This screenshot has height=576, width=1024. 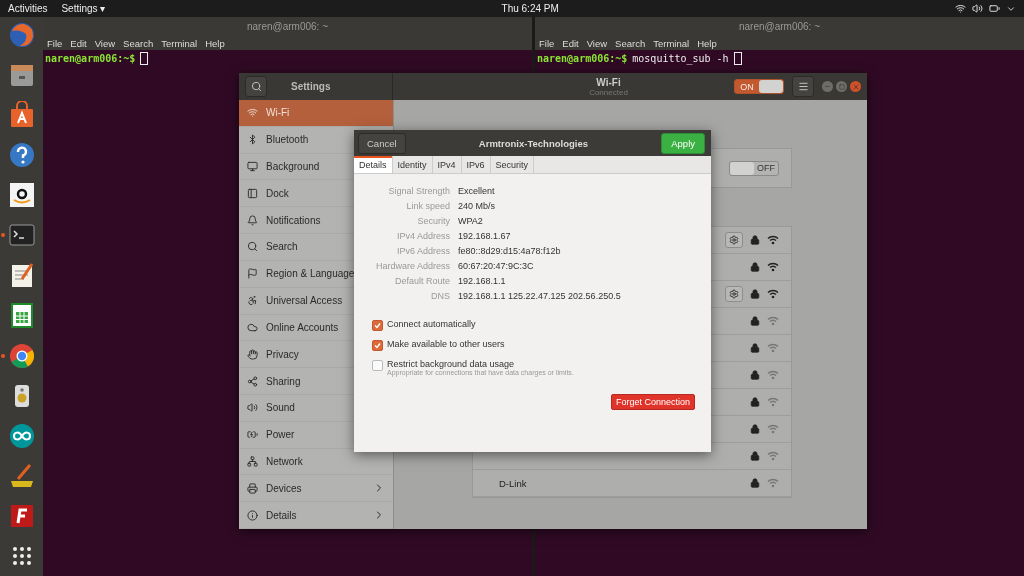 I want to click on menu-icon, so click(x=803, y=86).